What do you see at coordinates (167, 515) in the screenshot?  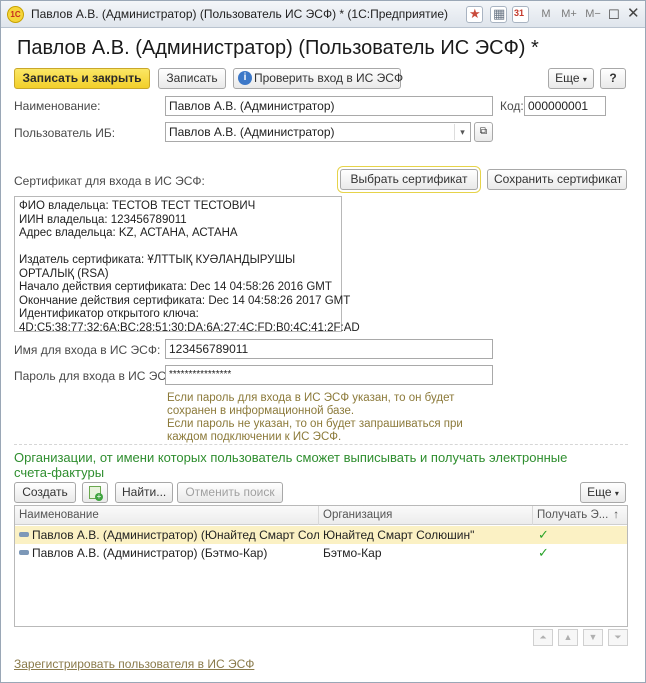 I see `column-header-name: Наименование` at bounding box center [167, 515].